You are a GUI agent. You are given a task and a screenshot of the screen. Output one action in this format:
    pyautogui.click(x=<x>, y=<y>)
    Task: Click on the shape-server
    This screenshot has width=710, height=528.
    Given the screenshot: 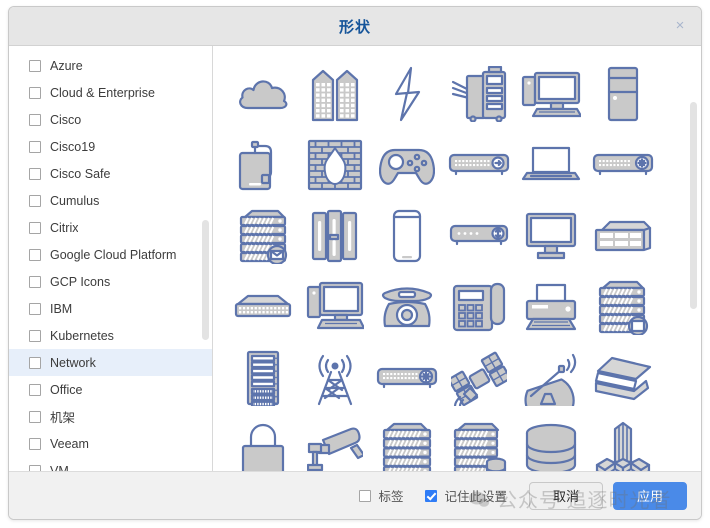 What is the action you would take?
    pyautogui.click(x=407, y=442)
    